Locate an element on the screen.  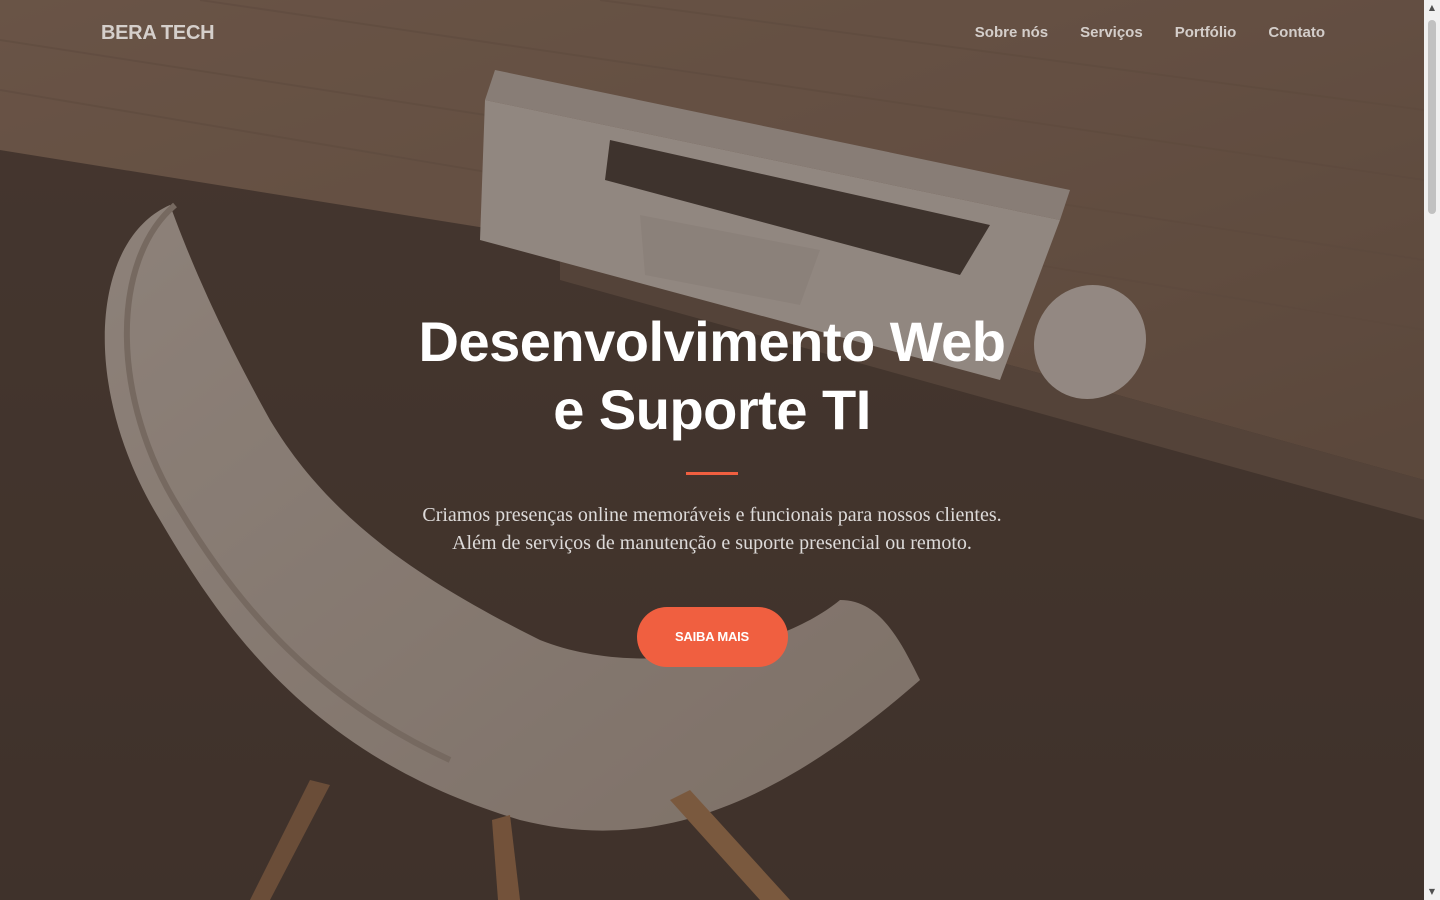
hero-title-line-1: Desenvolvimento Web is located at coordinates (712, 341).